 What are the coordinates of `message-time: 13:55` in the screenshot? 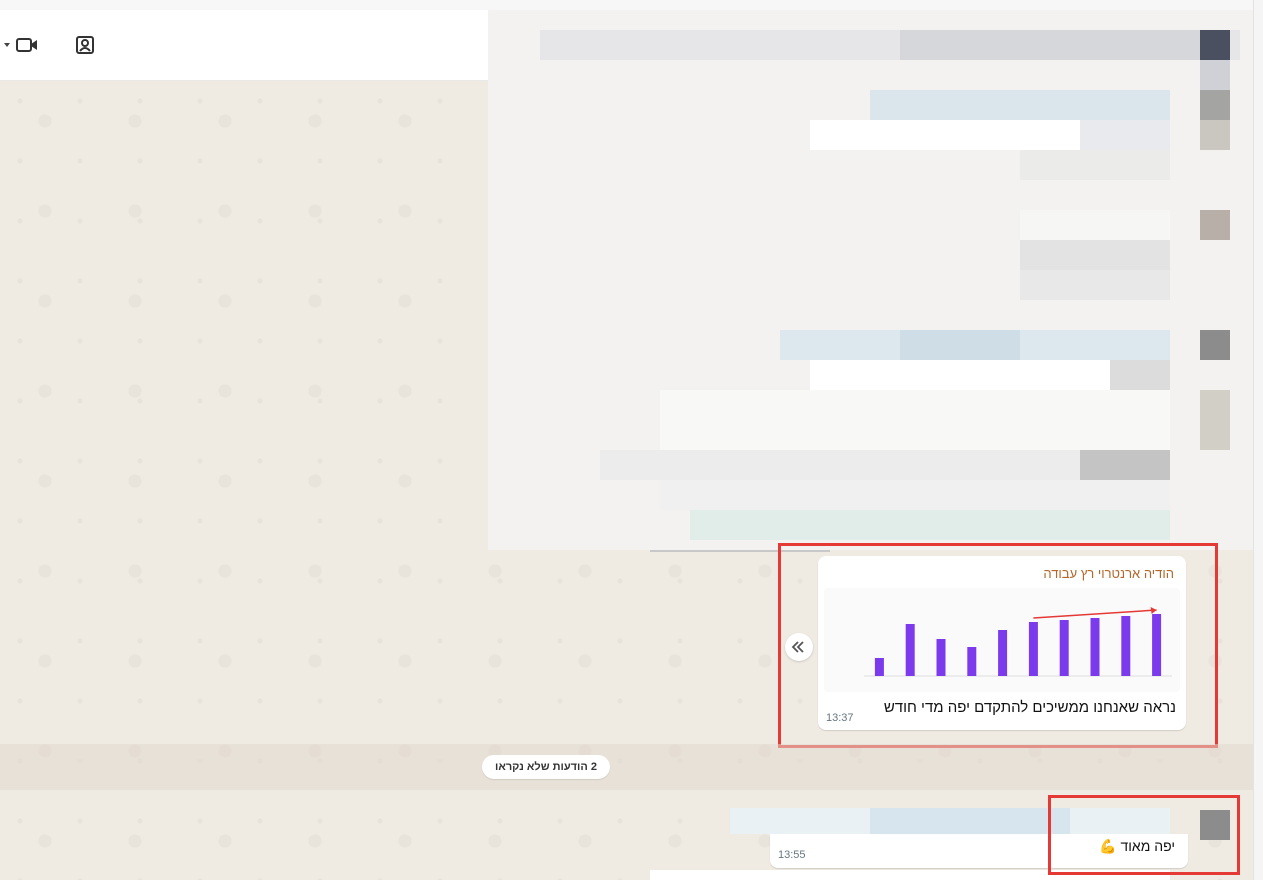 It's located at (792, 855).